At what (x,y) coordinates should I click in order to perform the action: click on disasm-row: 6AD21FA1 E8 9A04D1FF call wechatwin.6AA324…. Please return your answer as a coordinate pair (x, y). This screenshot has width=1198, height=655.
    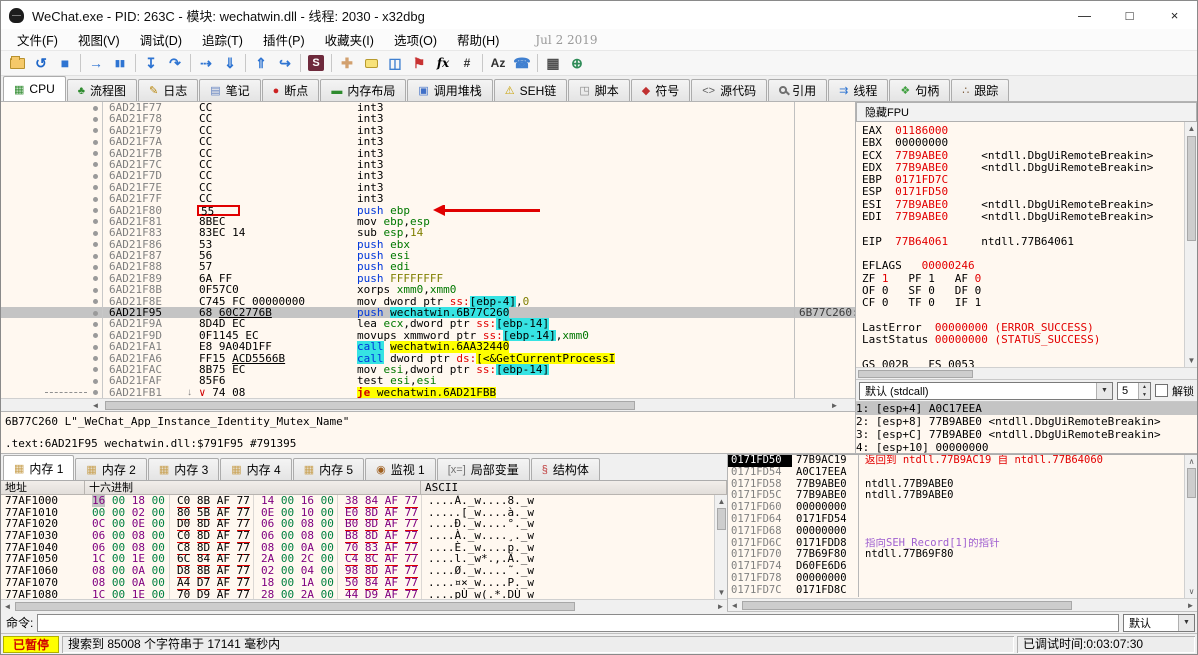
    Looking at the image, I should click on (428, 347).